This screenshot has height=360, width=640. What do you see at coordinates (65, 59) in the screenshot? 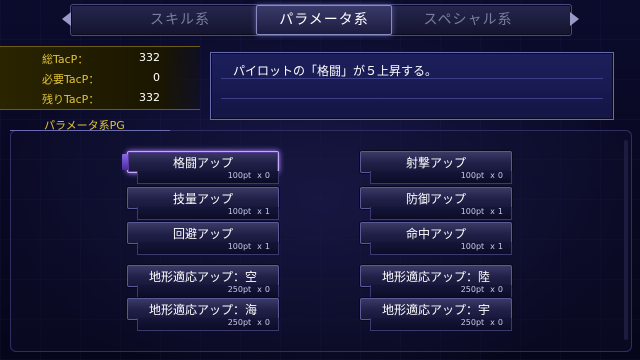
I see `total-tacp-label: 総TacP：` at bounding box center [65, 59].